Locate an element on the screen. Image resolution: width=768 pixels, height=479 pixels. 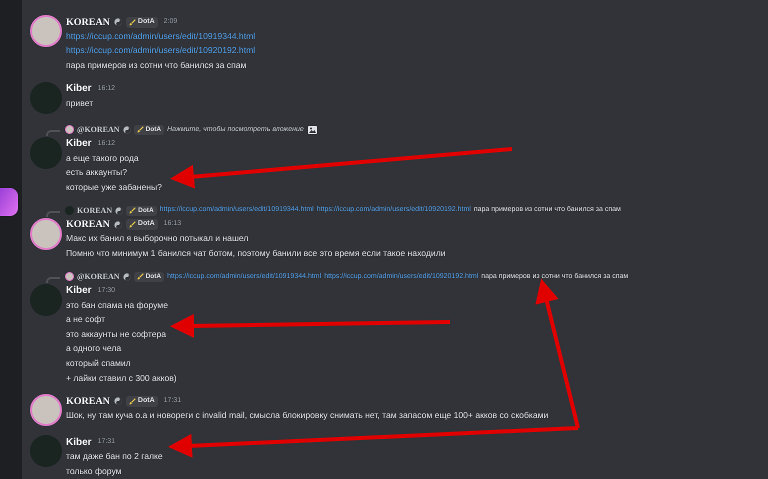
message-text: Помню что минимум 1 банился чат ботом, поэтому банили все это время если такое находили is located at coordinates (256, 253).